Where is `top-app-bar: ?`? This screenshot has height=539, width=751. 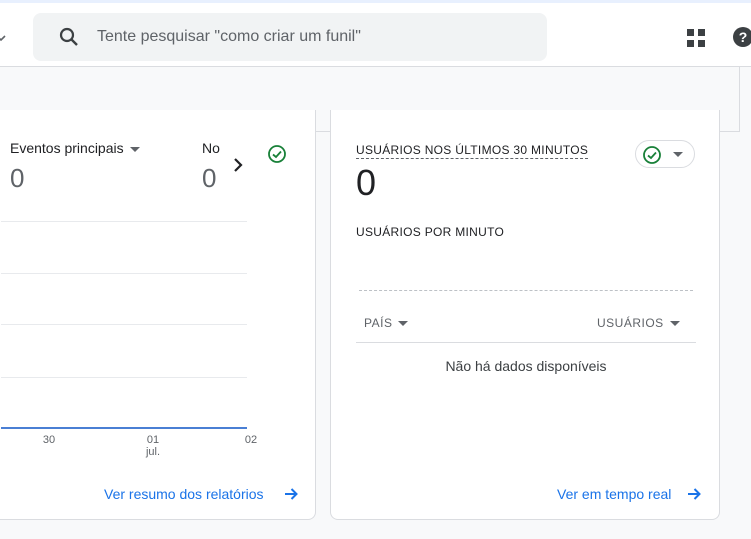
top-app-bar: ? is located at coordinates (375, 33).